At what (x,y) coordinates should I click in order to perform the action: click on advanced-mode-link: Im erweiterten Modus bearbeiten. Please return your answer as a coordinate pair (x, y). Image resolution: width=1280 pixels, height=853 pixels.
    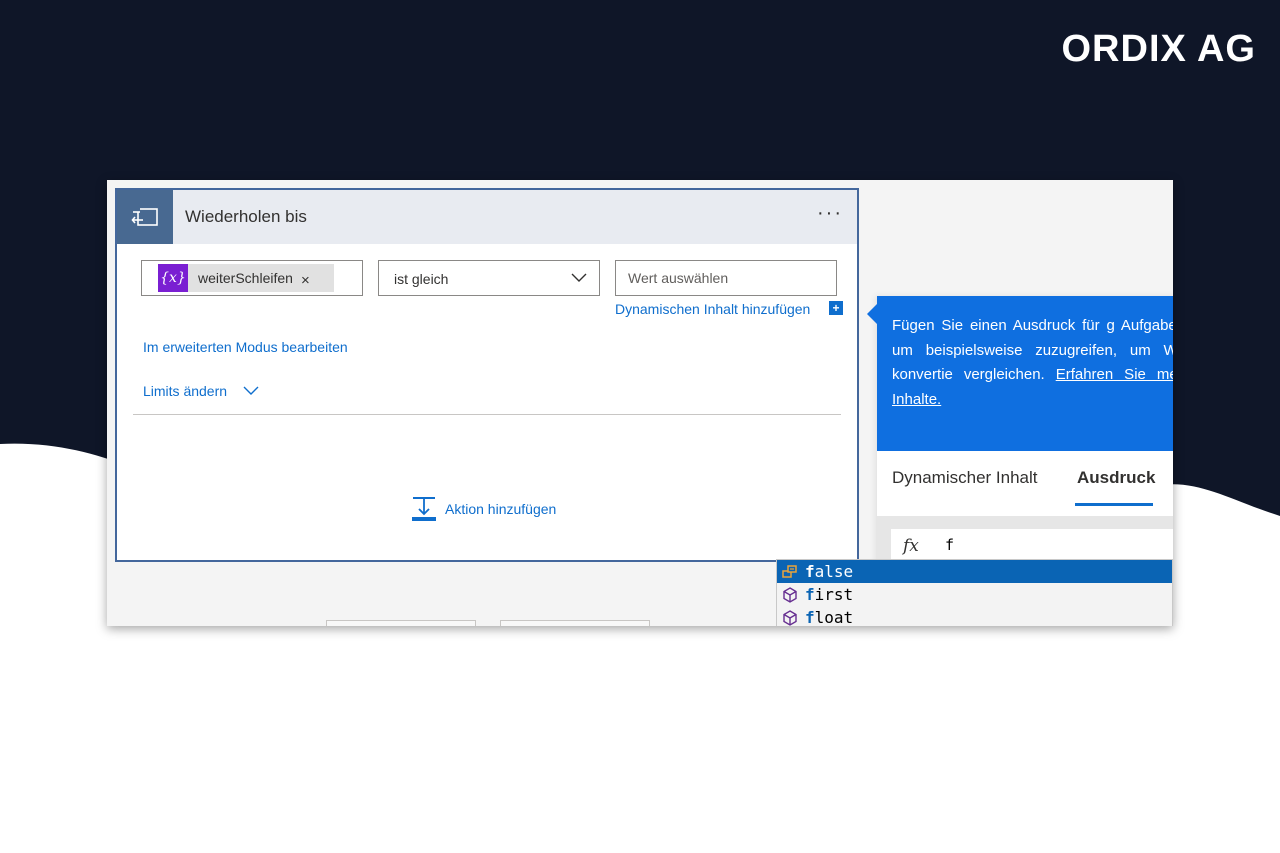
    Looking at the image, I should click on (245, 347).